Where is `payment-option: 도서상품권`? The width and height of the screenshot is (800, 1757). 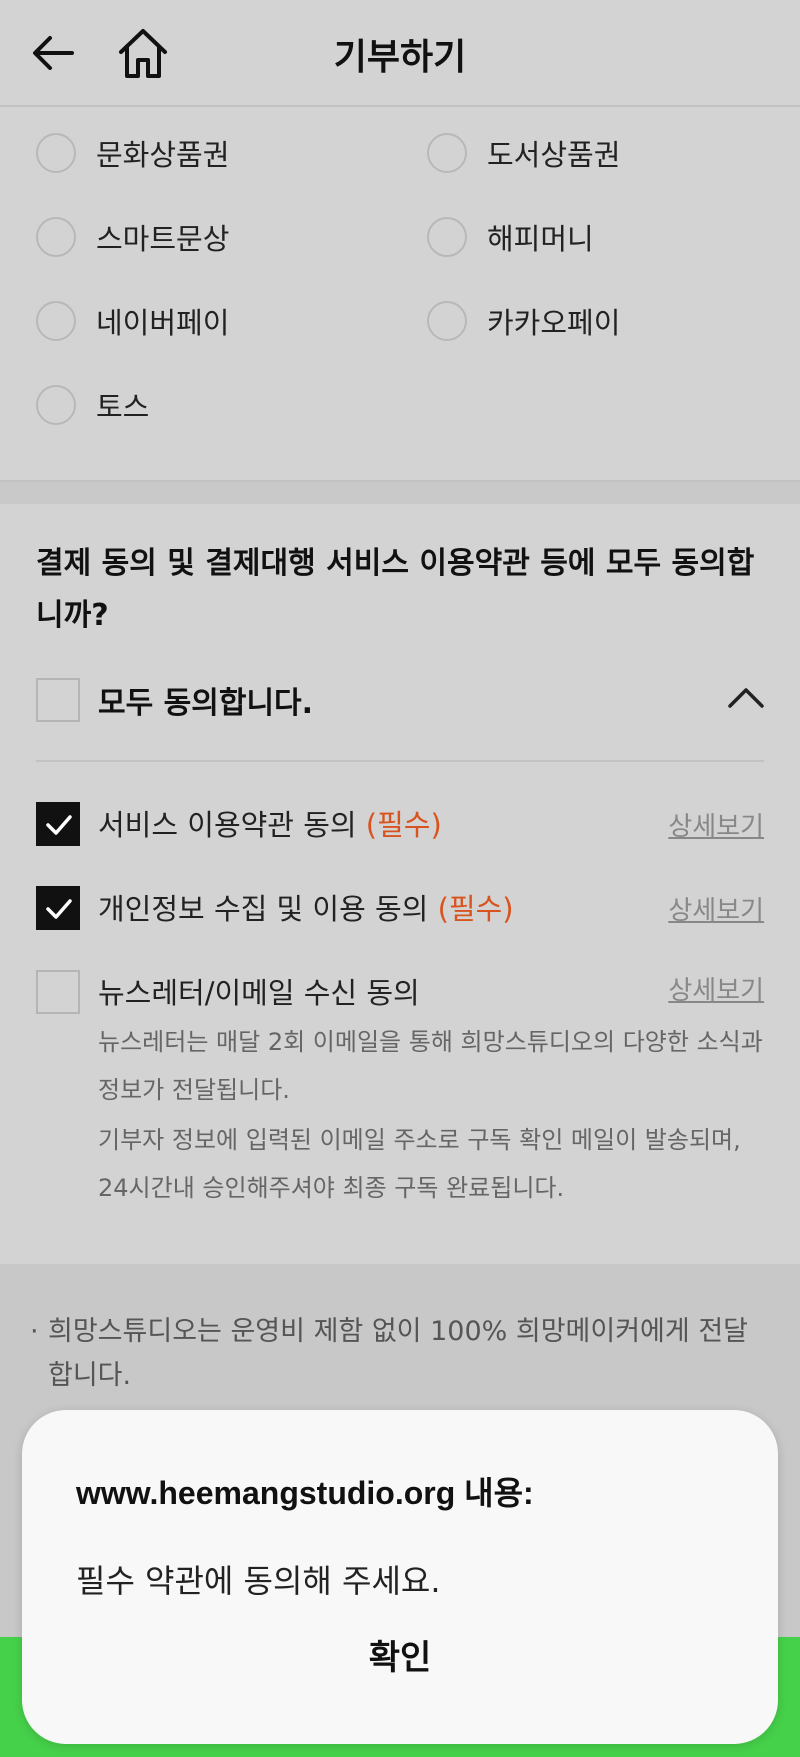 payment-option: 도서상품권 is located at coordinates (523, 153).